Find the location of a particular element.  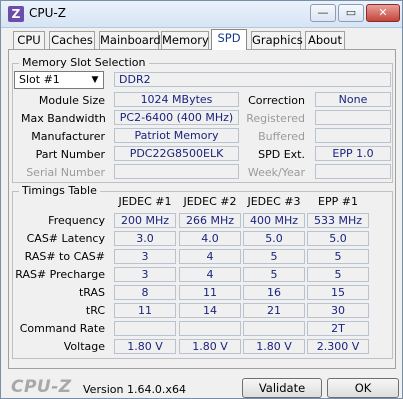

timing-cell: 8 is located at coordinates (145, 292).